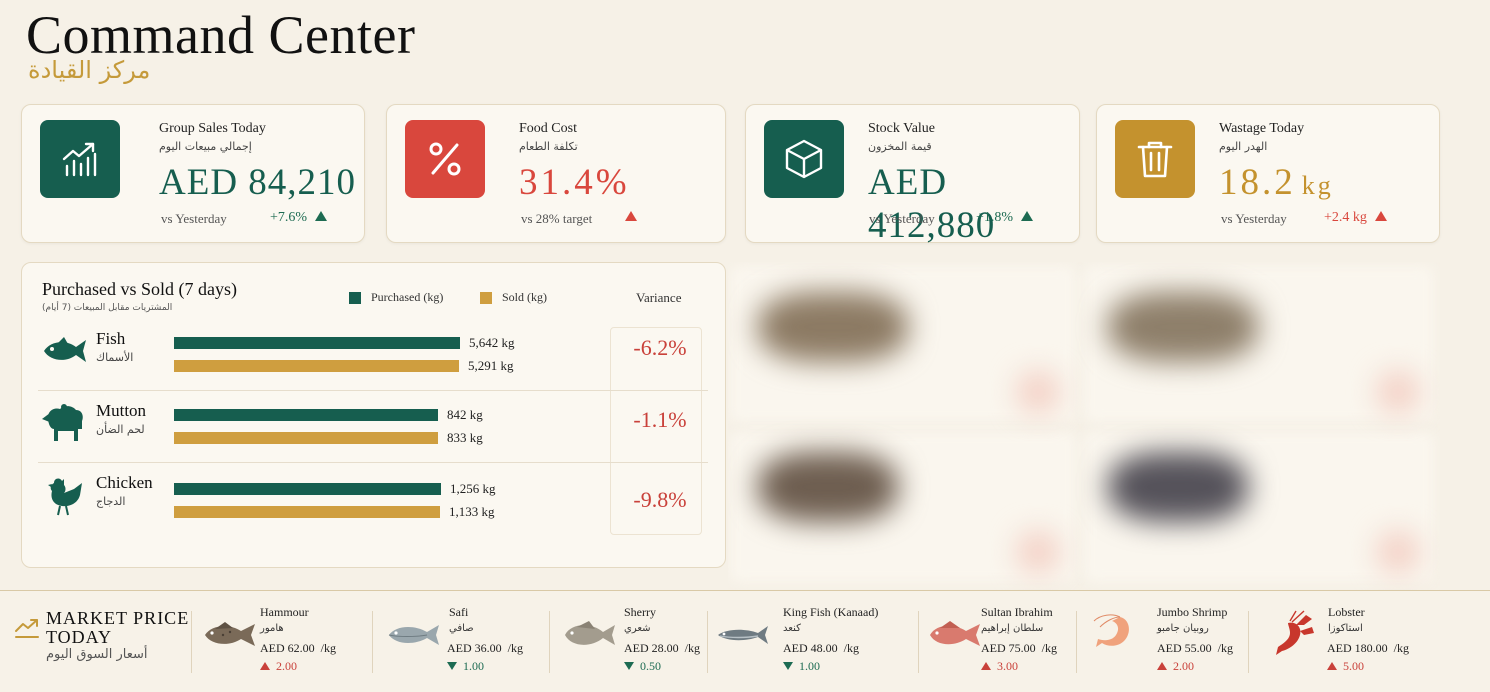 The image size is (1490, 692). What do you see at coordinates (1355, 218) in the screenshot?
I see `kpi-delta: +2.4 kg` at bounding box center [1355, 218].